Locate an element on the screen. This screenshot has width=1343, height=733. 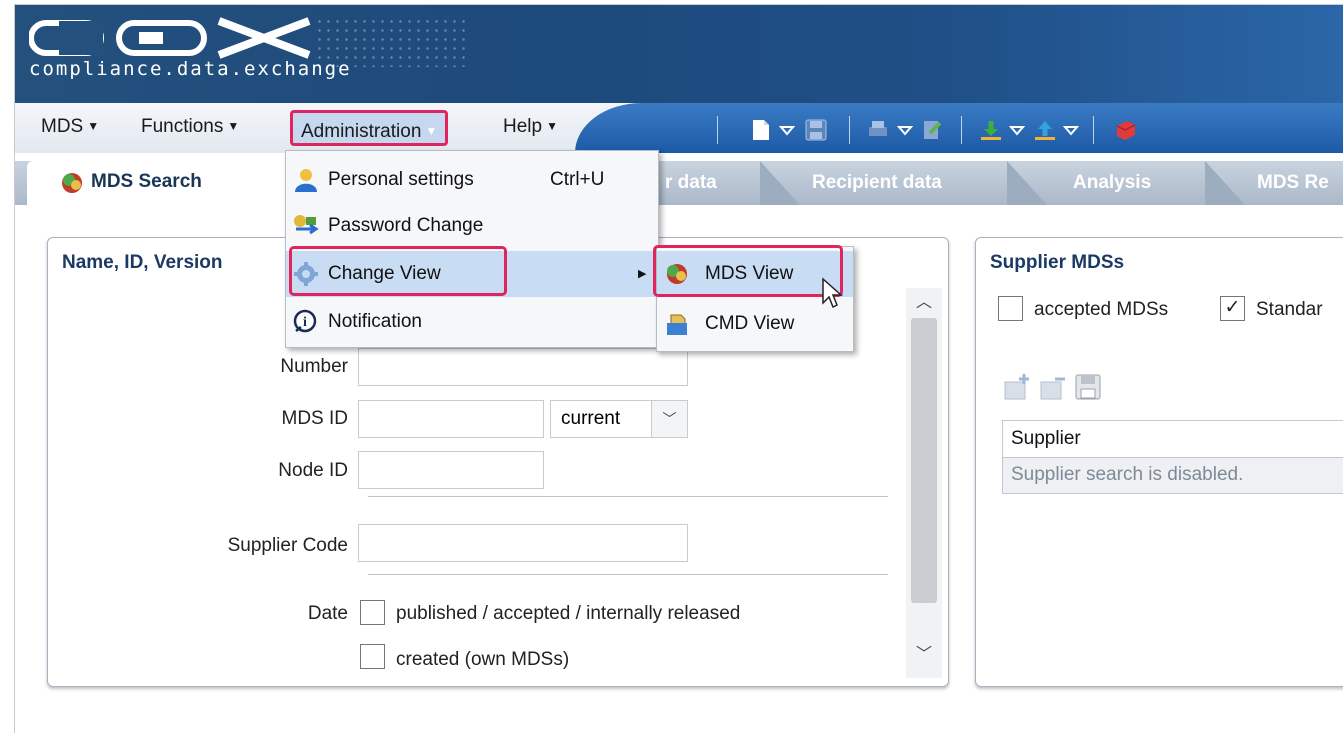
created-checkbox-label: created (own MDSs) is located at coordinates (483, 659).